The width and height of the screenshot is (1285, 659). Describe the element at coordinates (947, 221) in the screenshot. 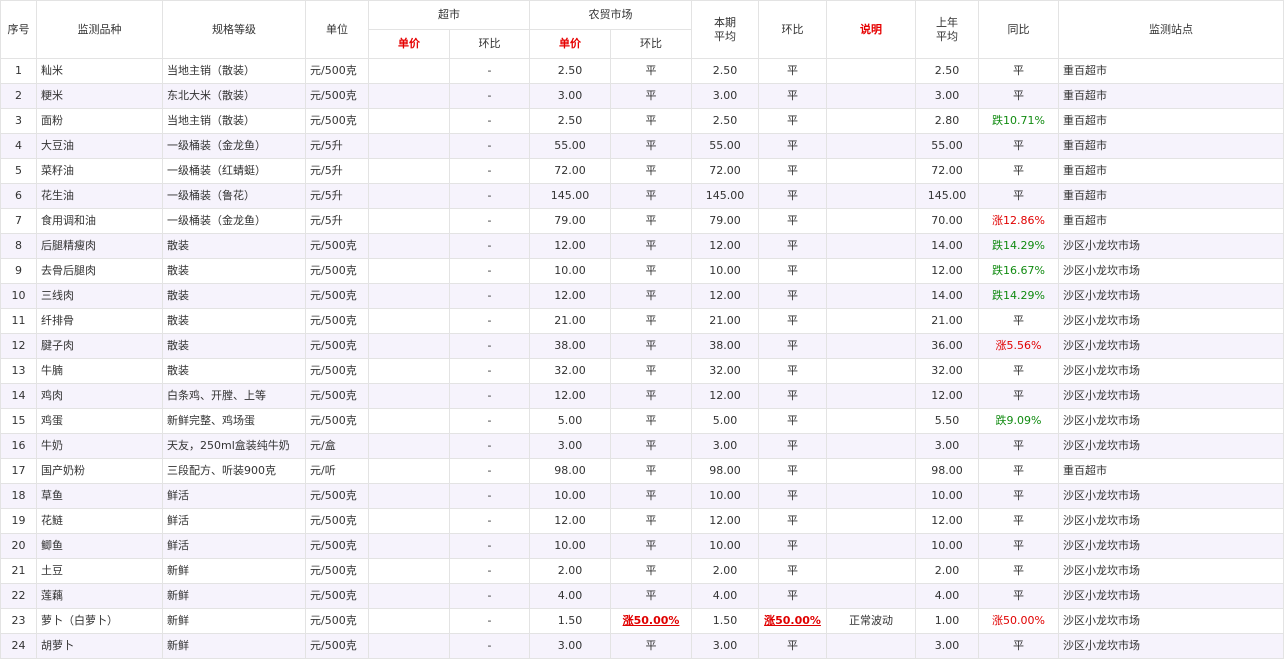

I see `cell-last-year-avg: 70.00` at that location.